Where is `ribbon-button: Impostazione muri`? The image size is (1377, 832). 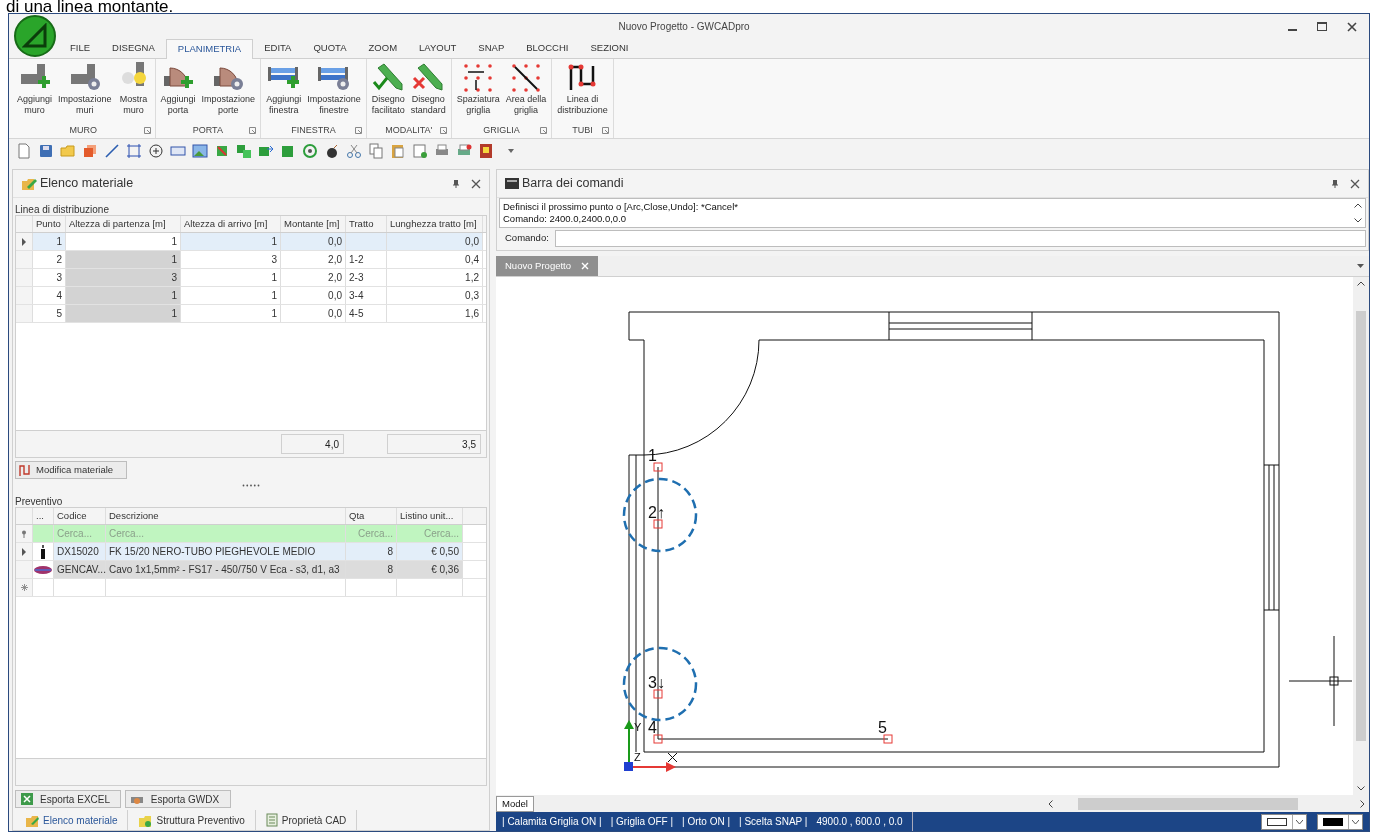 ribbon-button: Impostazione muri is located at coordinates (85, 88).